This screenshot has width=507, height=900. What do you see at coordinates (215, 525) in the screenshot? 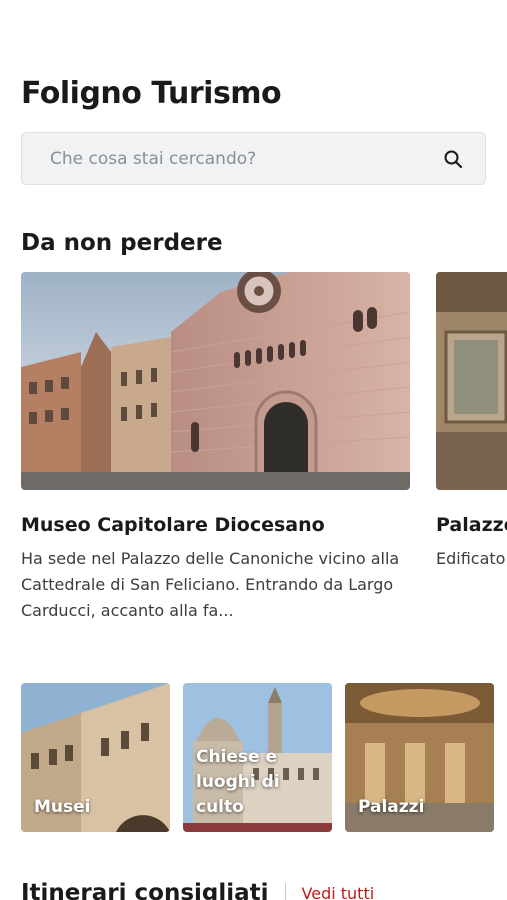
I see `card-title: Museo Capitolare Diocesano` at bounding box center [215, 525].